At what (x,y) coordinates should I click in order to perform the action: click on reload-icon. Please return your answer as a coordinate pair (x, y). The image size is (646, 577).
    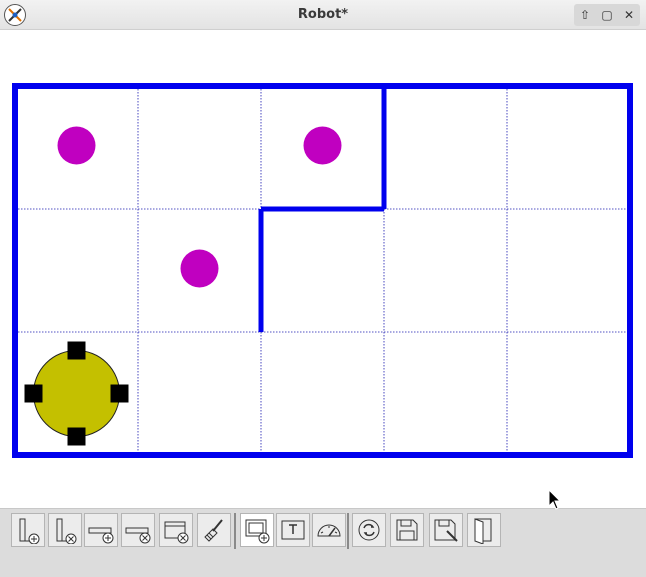
    Looking at the image, I should click on (369, 530).